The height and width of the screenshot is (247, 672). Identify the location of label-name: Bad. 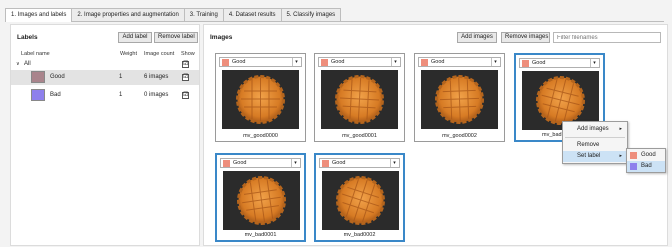
(55, 95).